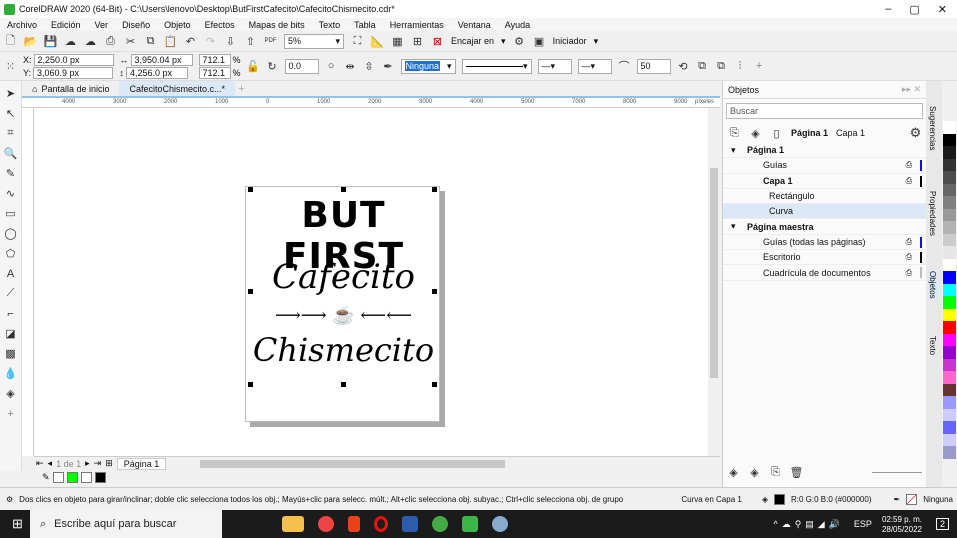 This screenshot has height=538, width=957. Describe the element at coordinates (440, 524) in the screenshot. I see `chrome-profile-icon` at that location.